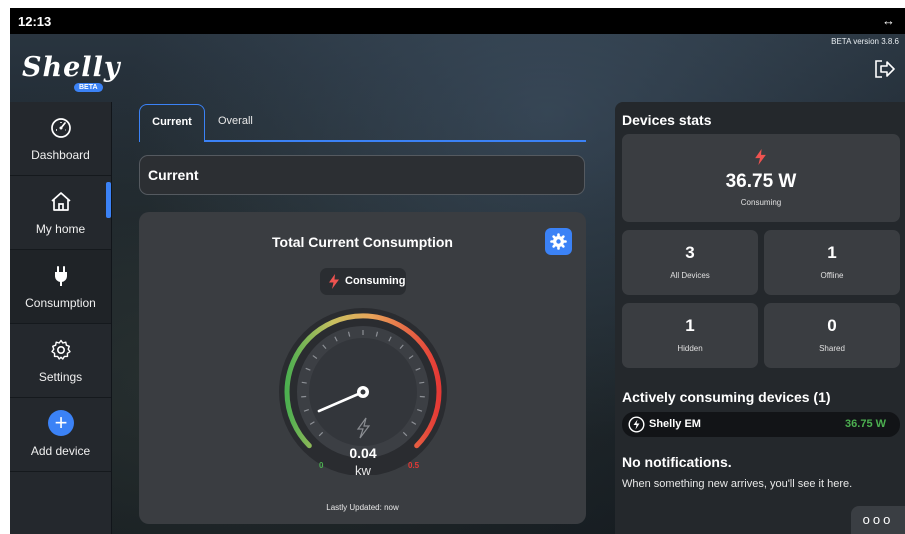 The width and height of the screenshot is (905, 534). Describe the element at coordinates (172, 123) in the screenshot. I see `tab-current: Current` at that location.